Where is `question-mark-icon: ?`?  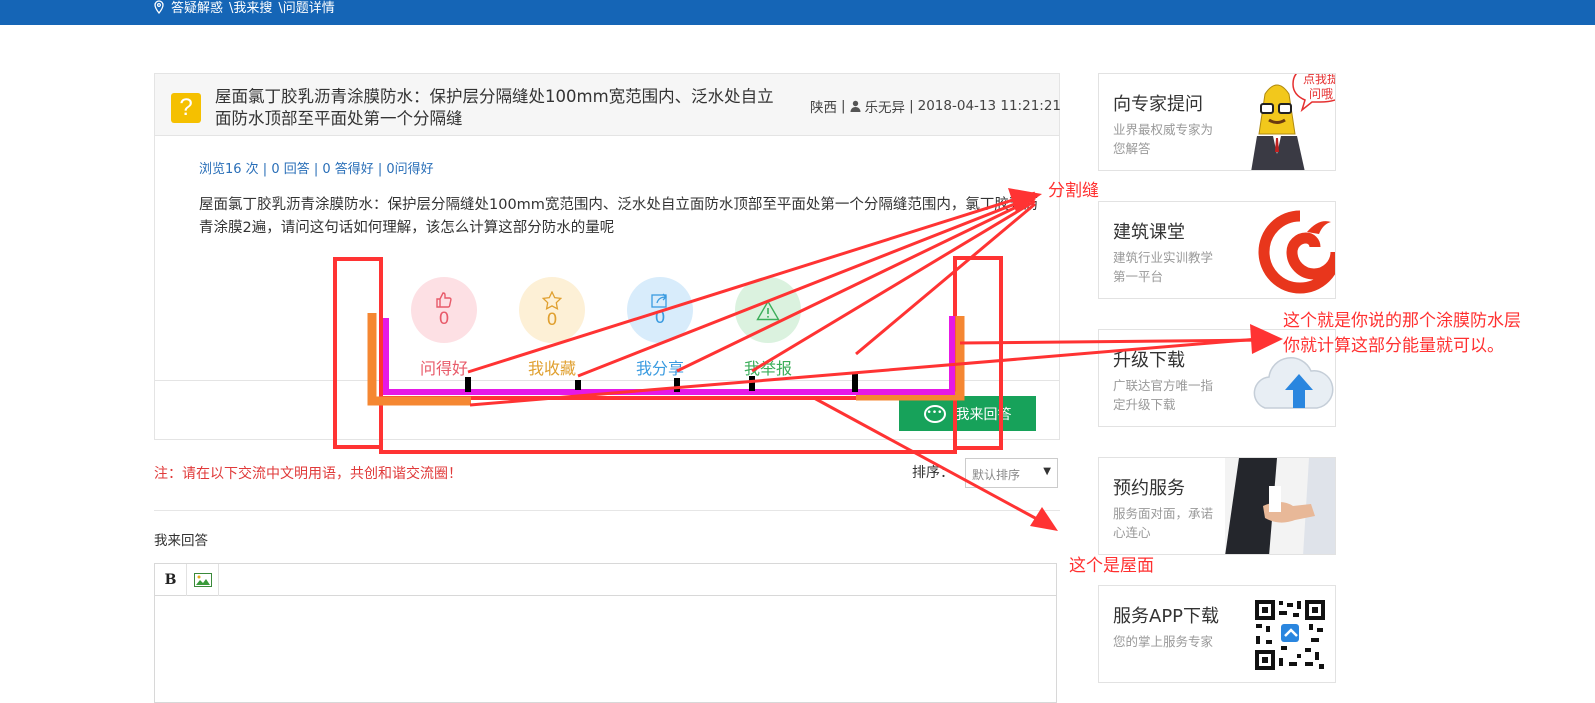 question-mark-icon: ? is located at coordinates (186, 108).